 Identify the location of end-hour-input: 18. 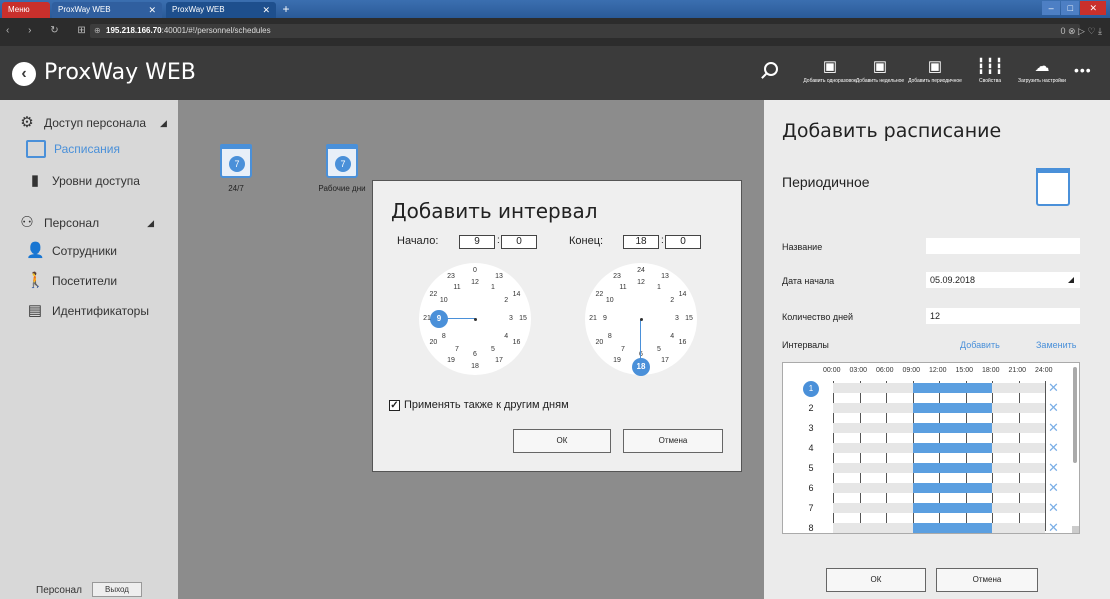
(641, 242).